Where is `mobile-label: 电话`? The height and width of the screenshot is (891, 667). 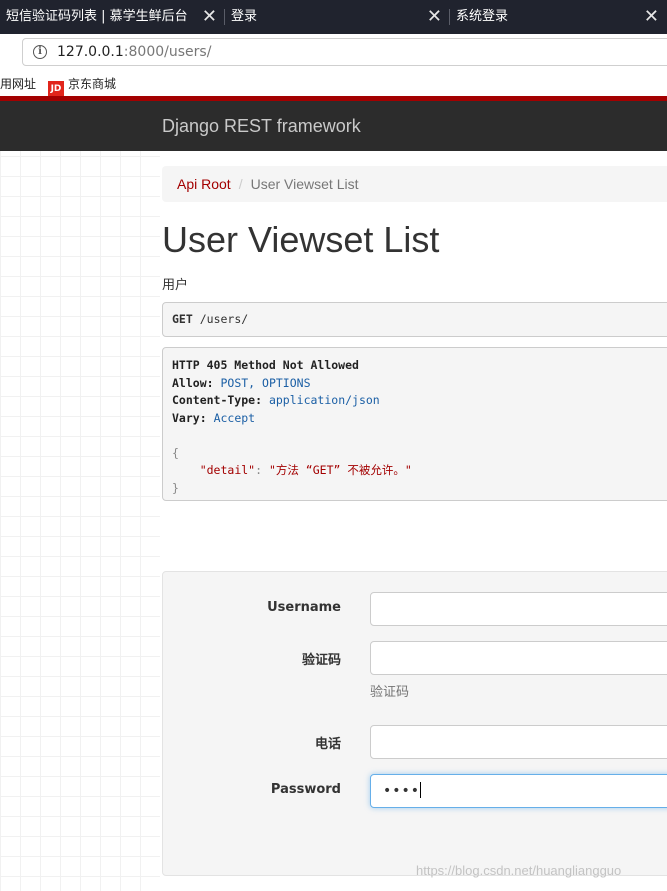
mobile-label: 电话 is located at coordinates (327, 744).